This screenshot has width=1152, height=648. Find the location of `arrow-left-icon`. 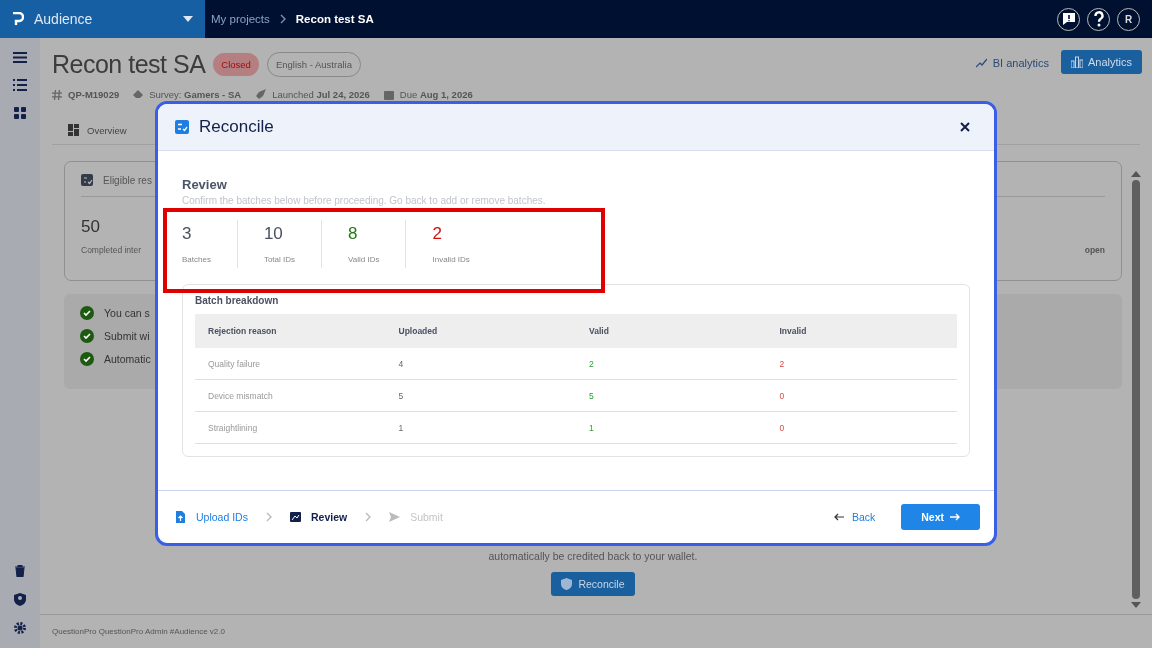

arrow-left-icon is located at coordinates (838, 517).